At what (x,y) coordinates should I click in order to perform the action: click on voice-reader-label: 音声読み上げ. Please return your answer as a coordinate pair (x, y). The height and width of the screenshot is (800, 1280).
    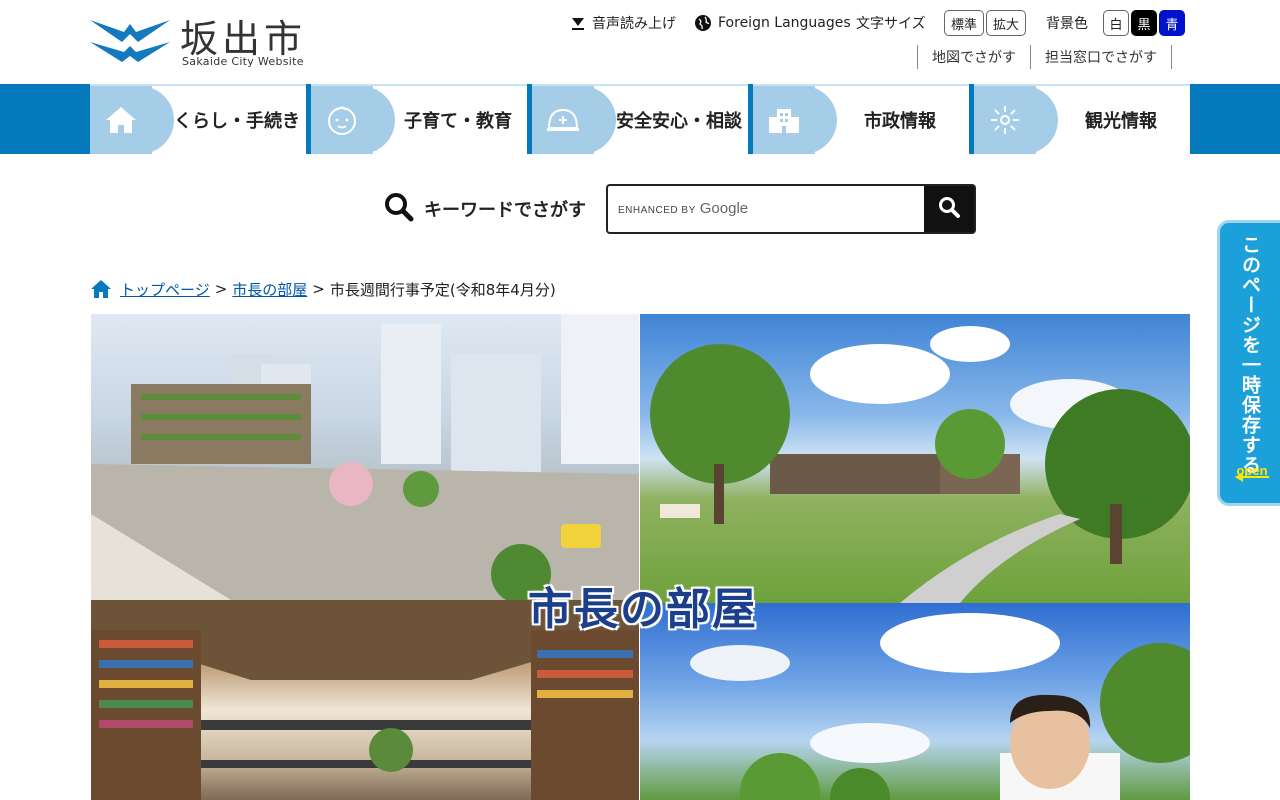
    Looking at the image, I should click on (634, 24).